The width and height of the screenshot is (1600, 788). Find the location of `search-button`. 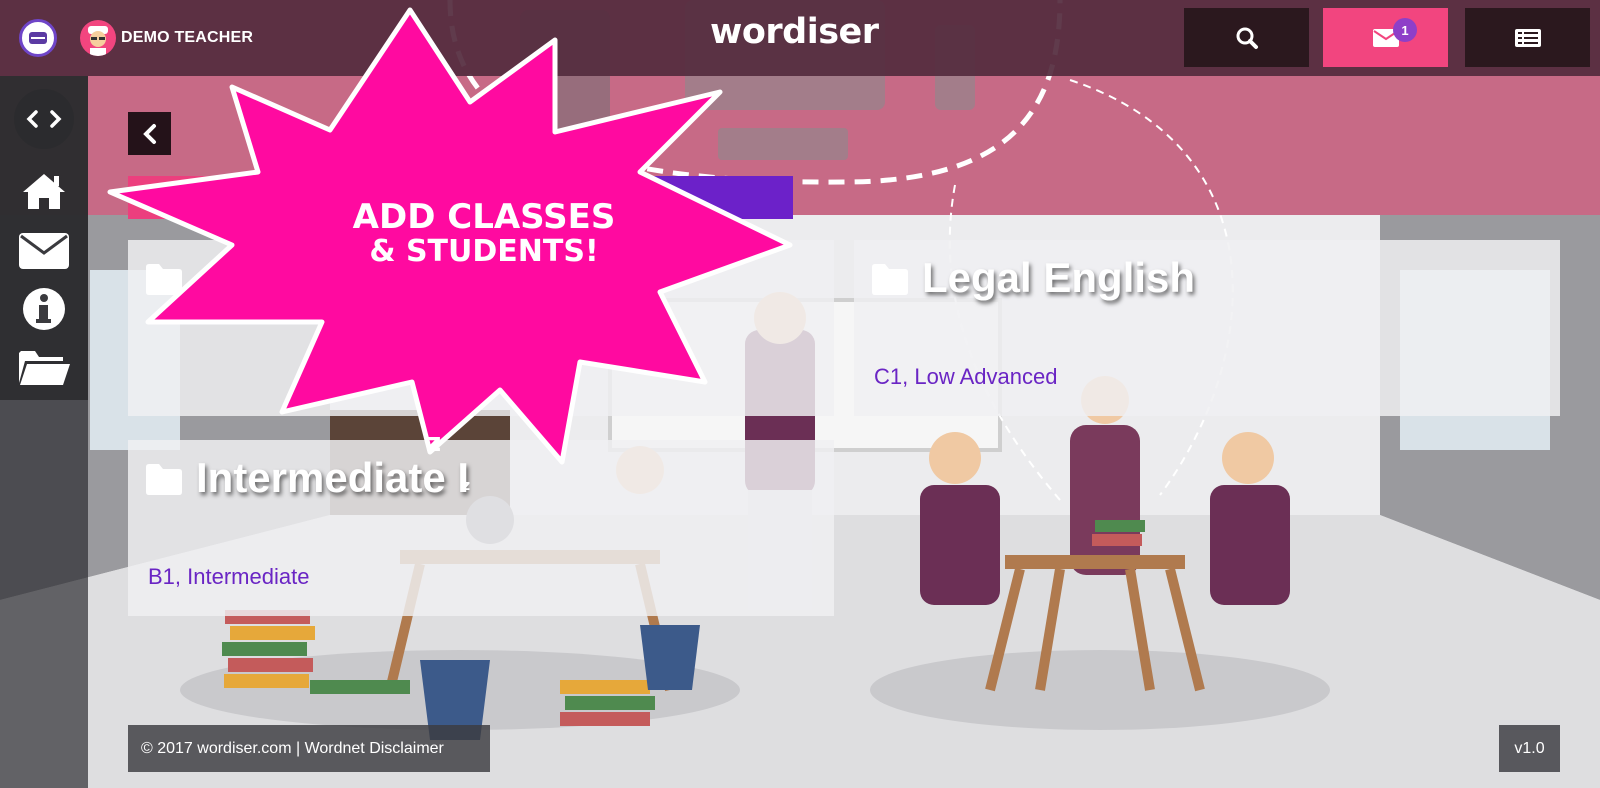

search-button is located at coordinates (1246, 37).